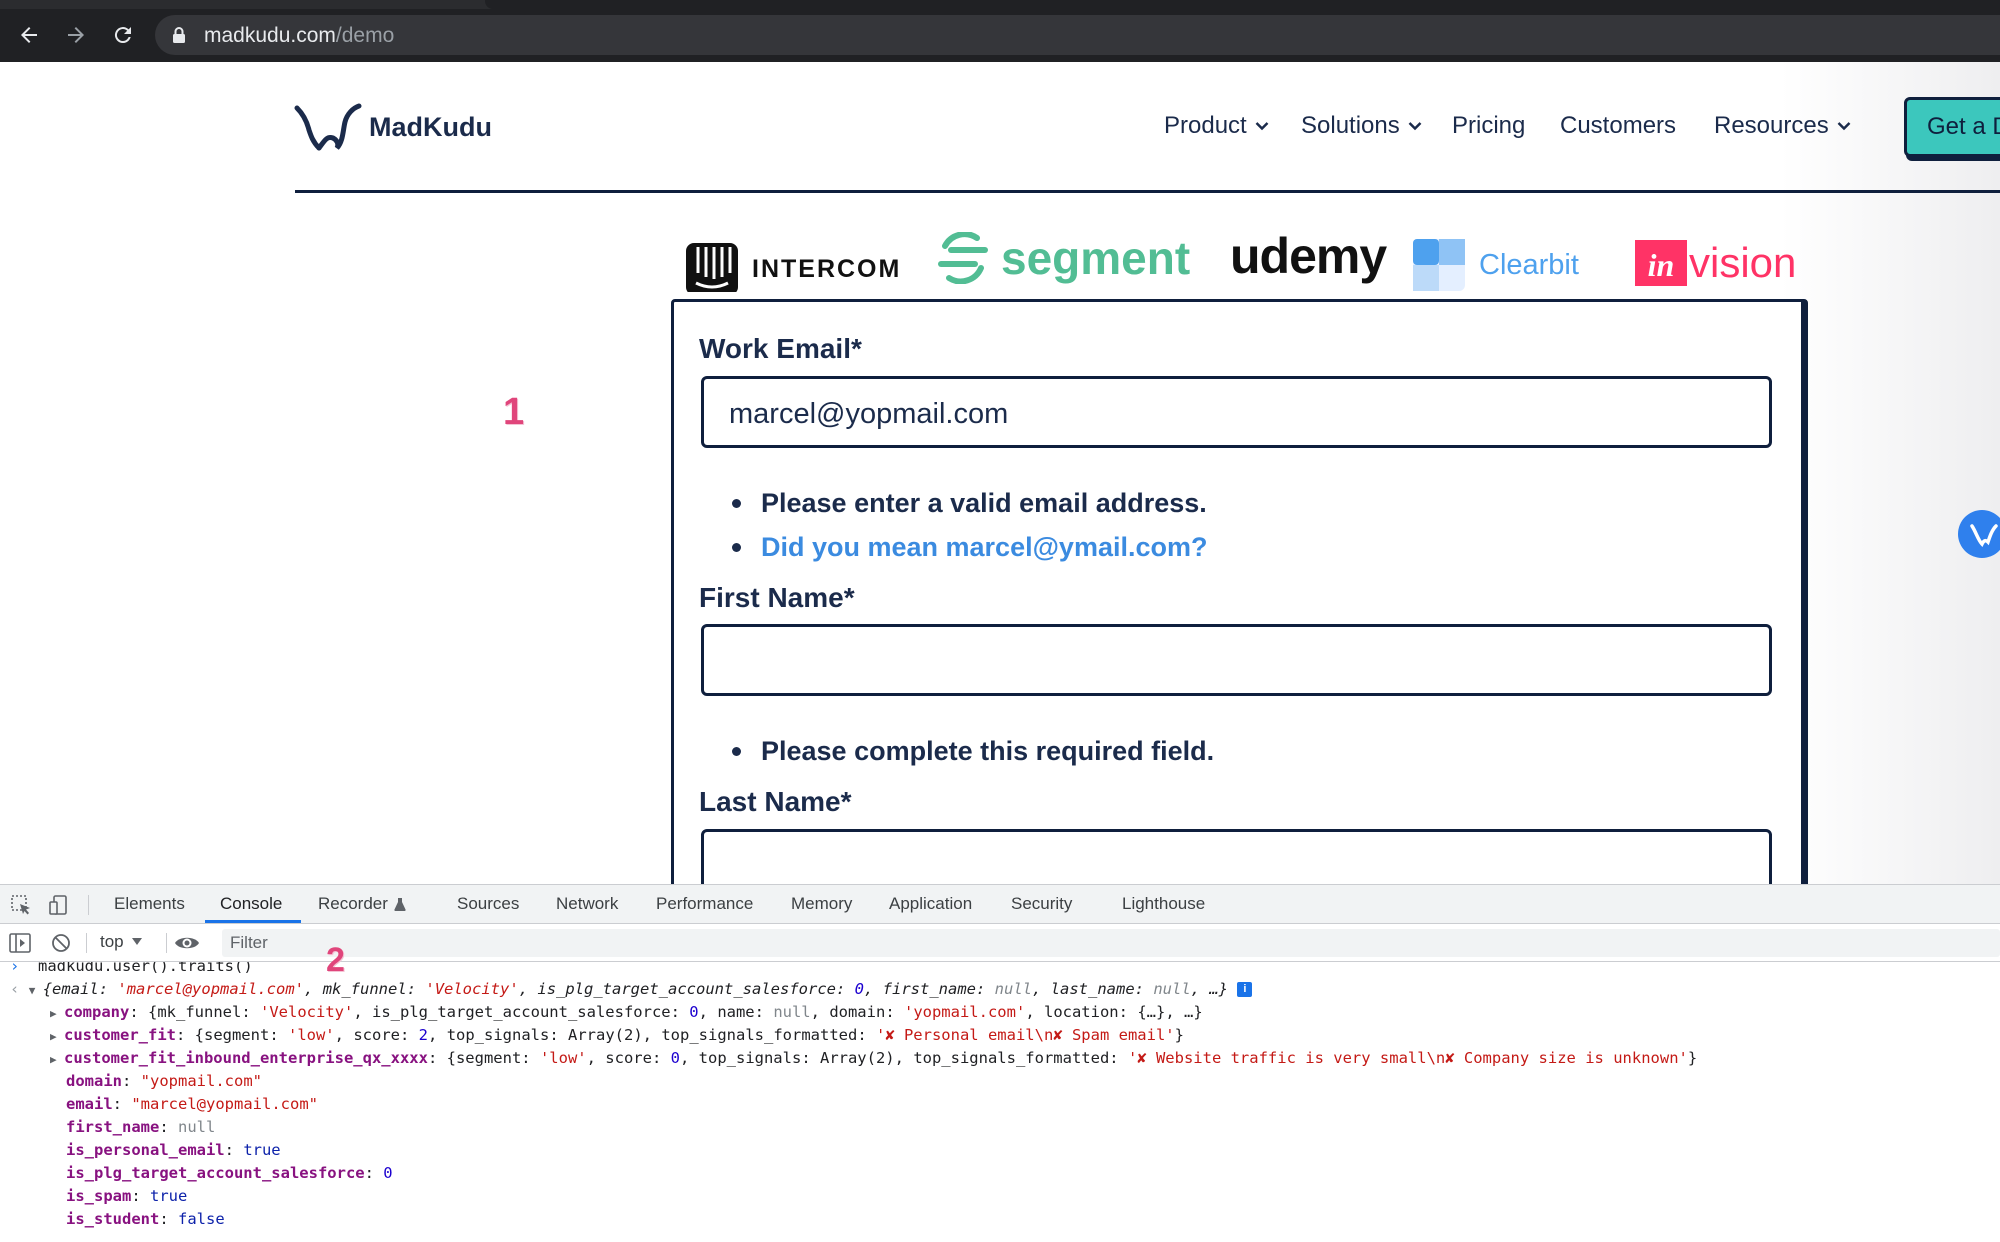 The image size is (2000, 1242). I want to click on email-error-text: Please enter a valid email address., so click(984, 503).